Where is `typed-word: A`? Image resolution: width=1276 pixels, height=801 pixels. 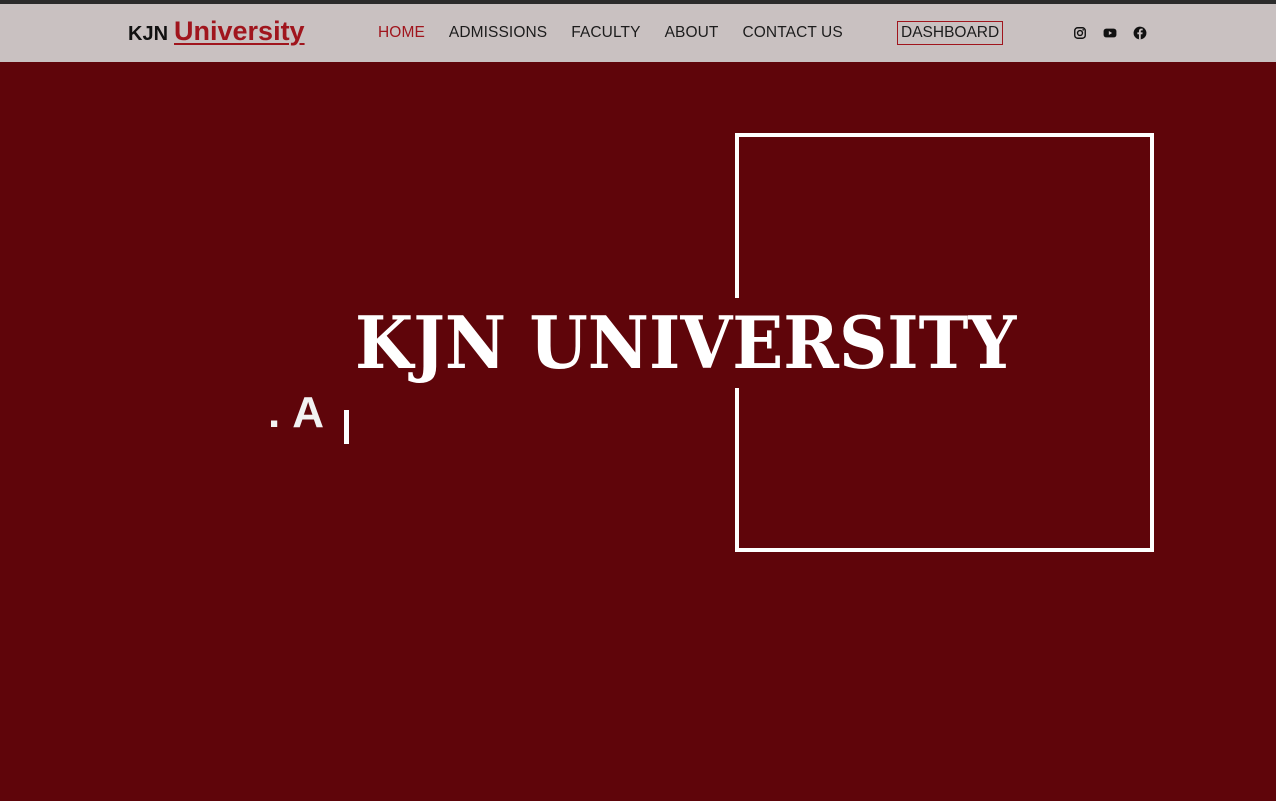 typed-word: A is located at coordinates (308, 412).